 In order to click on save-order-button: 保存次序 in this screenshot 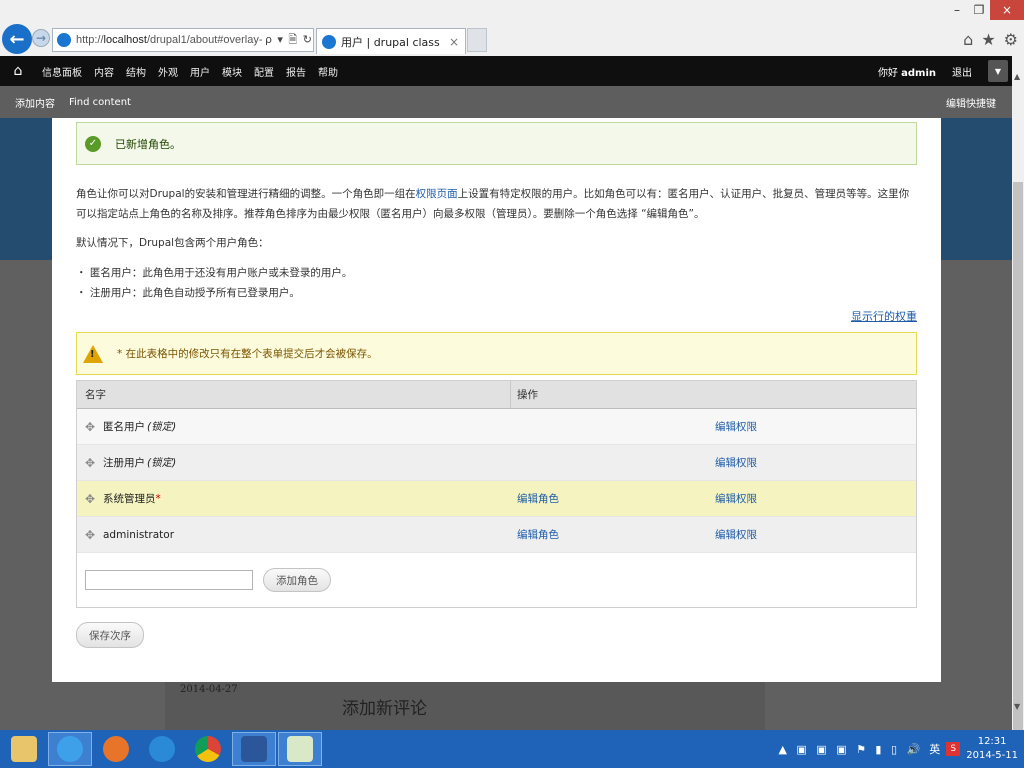, I will do `click(110, 635)`.